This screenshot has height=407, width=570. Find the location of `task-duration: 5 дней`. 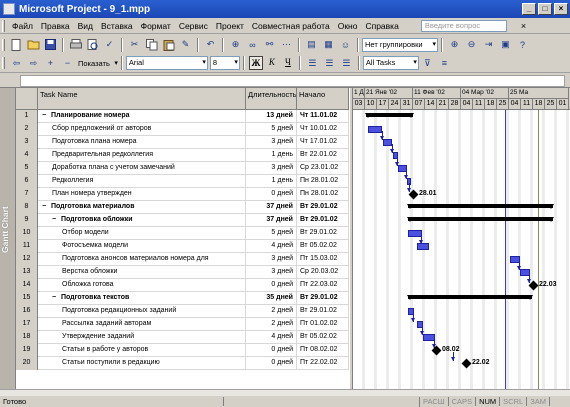

task-duration: 5 дней is located at coordinates (271, 129).